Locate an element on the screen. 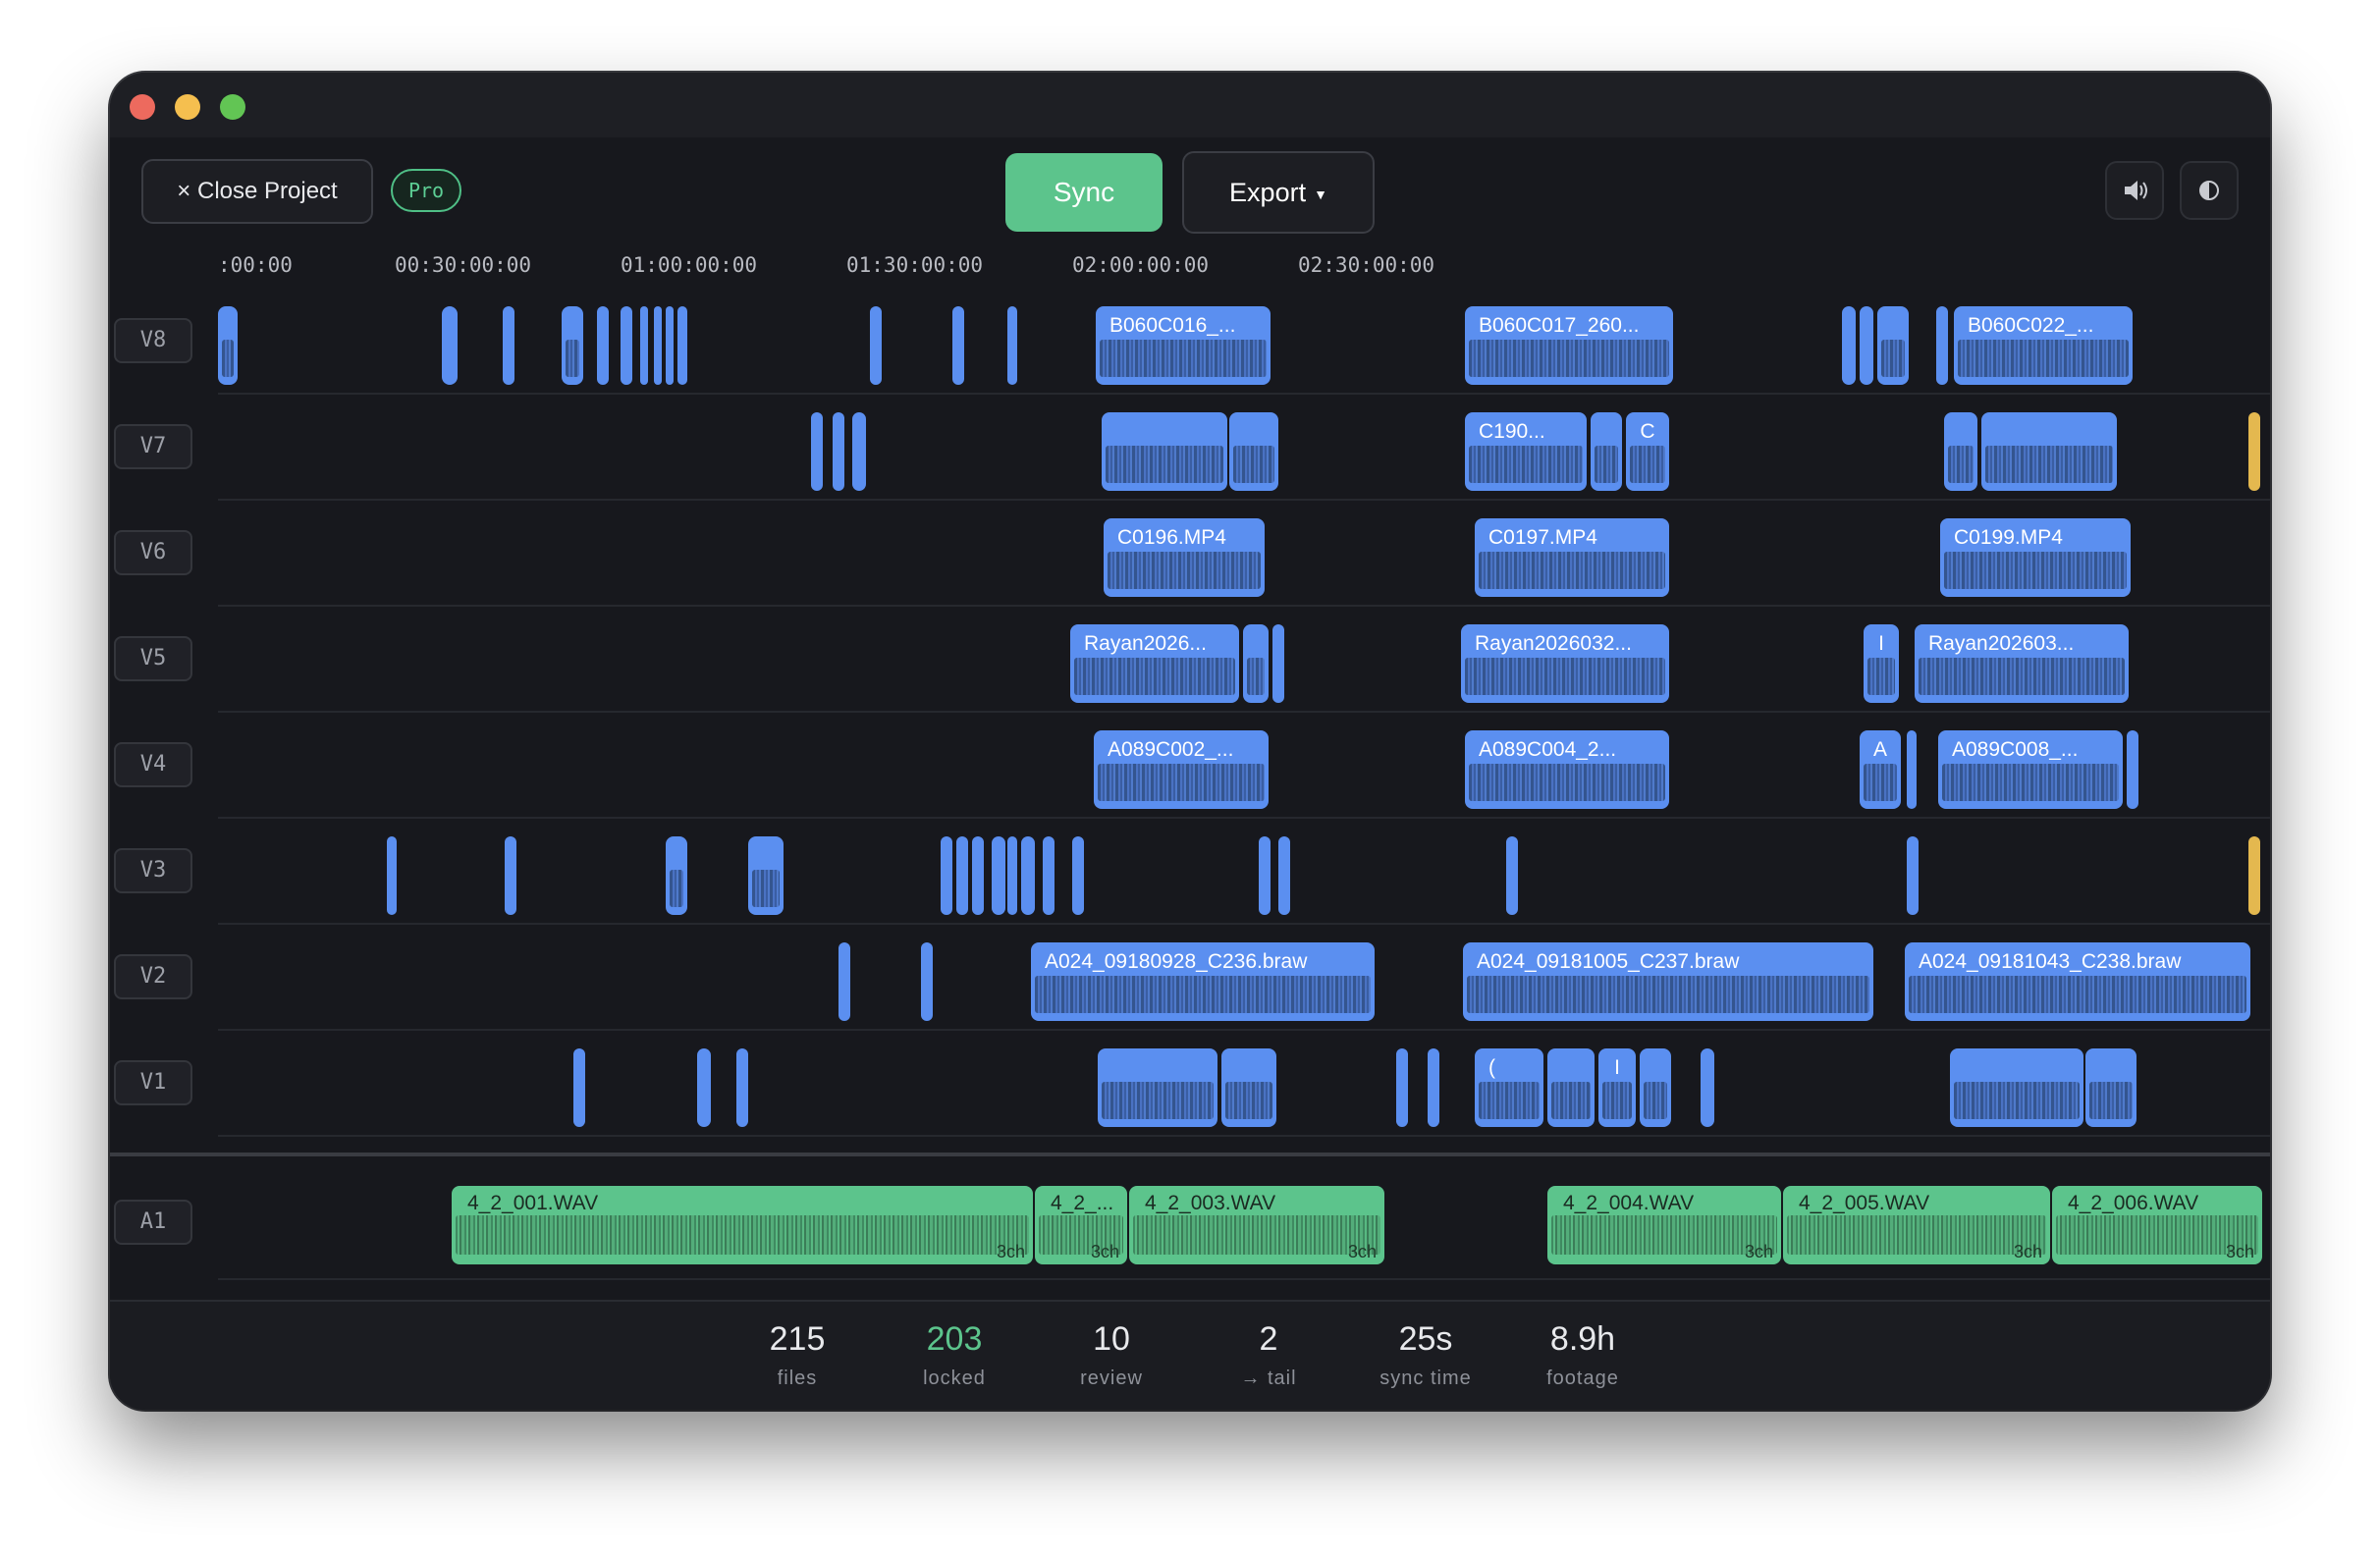  audio-clip: 4_2_004.WAV 3ch is located at coordinates (1664, 1225).